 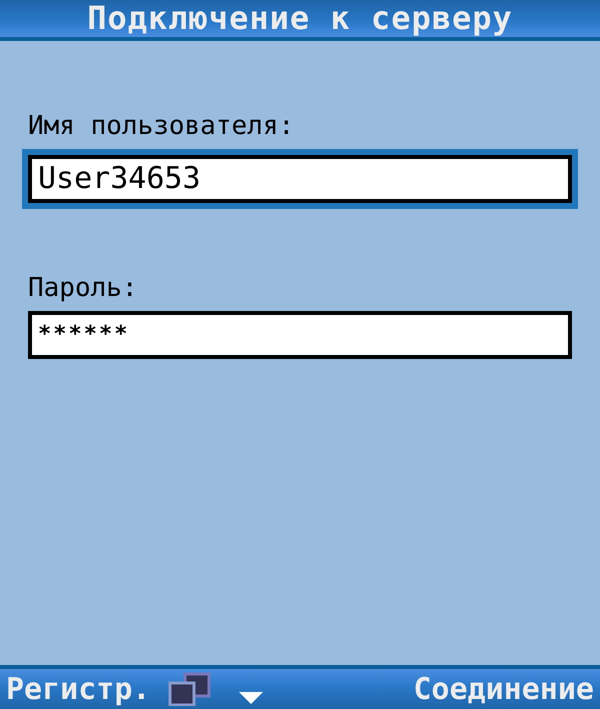 I want to click on password-field: ******, so click(x=300, y=335).